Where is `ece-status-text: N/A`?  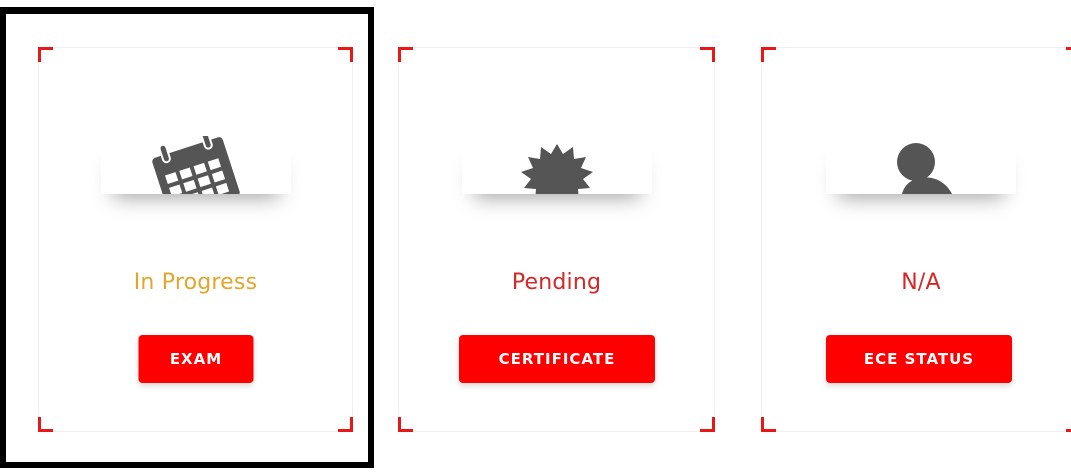 ece-status-text: N/A is located at coordinates (921, 282).